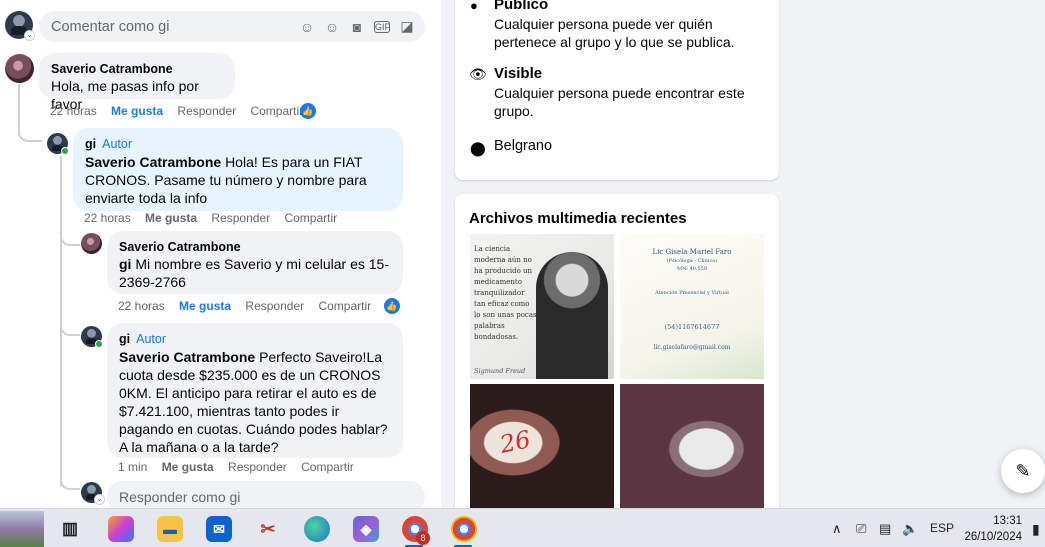  What do you see at coordinates (500, 371) in the screenshot?
I see `quote-author: Sigmund Freud` at bounding box center [500, 371].